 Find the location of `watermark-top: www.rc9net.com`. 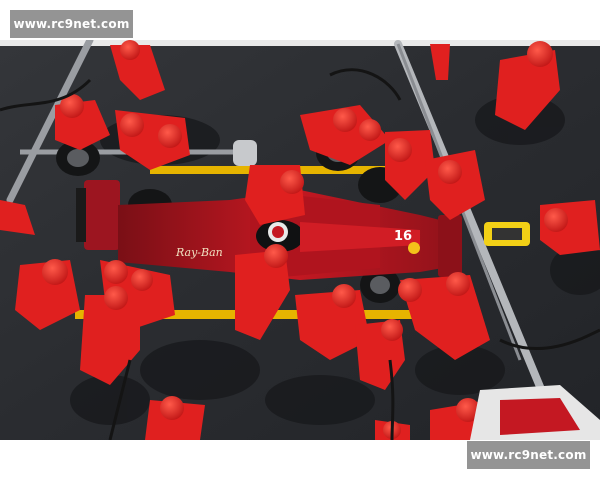

watermark-top: www.rc9net.com is located at coordinates (71, 24).